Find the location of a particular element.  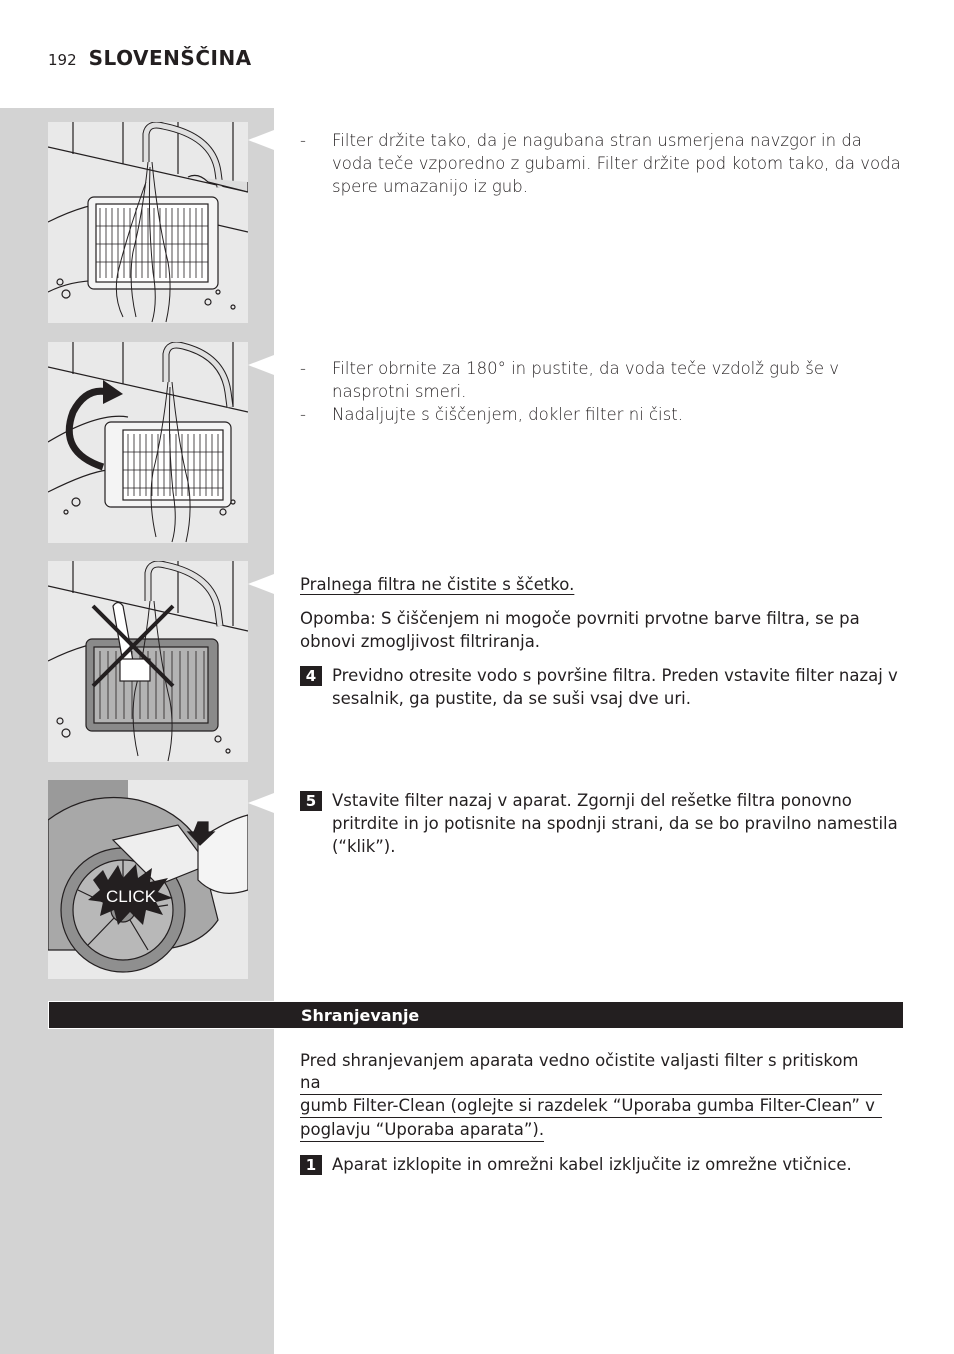

faucet-water-filter-illustration is located at coordinates (148, 222).